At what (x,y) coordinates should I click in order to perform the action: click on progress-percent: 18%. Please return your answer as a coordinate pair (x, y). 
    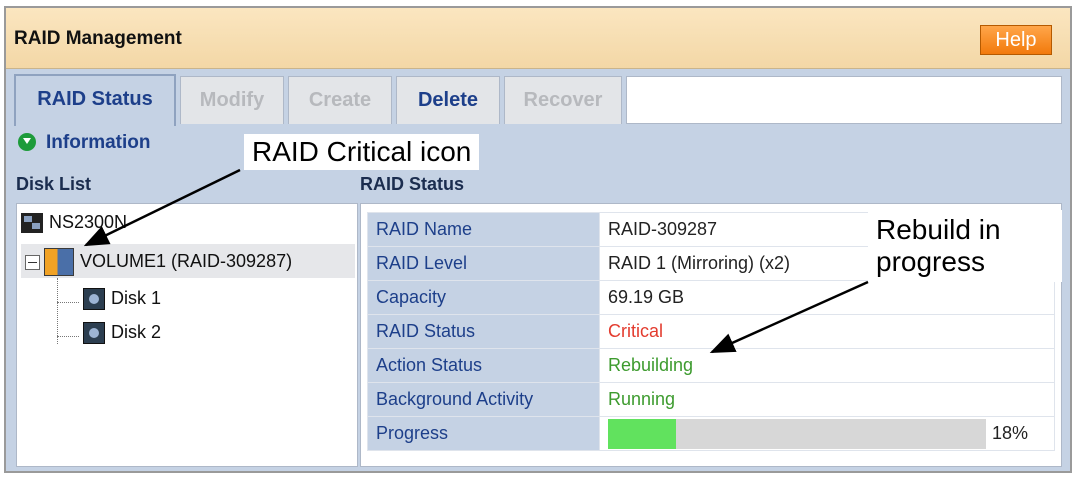
    Looking at the image, I should click on (1010, 433).